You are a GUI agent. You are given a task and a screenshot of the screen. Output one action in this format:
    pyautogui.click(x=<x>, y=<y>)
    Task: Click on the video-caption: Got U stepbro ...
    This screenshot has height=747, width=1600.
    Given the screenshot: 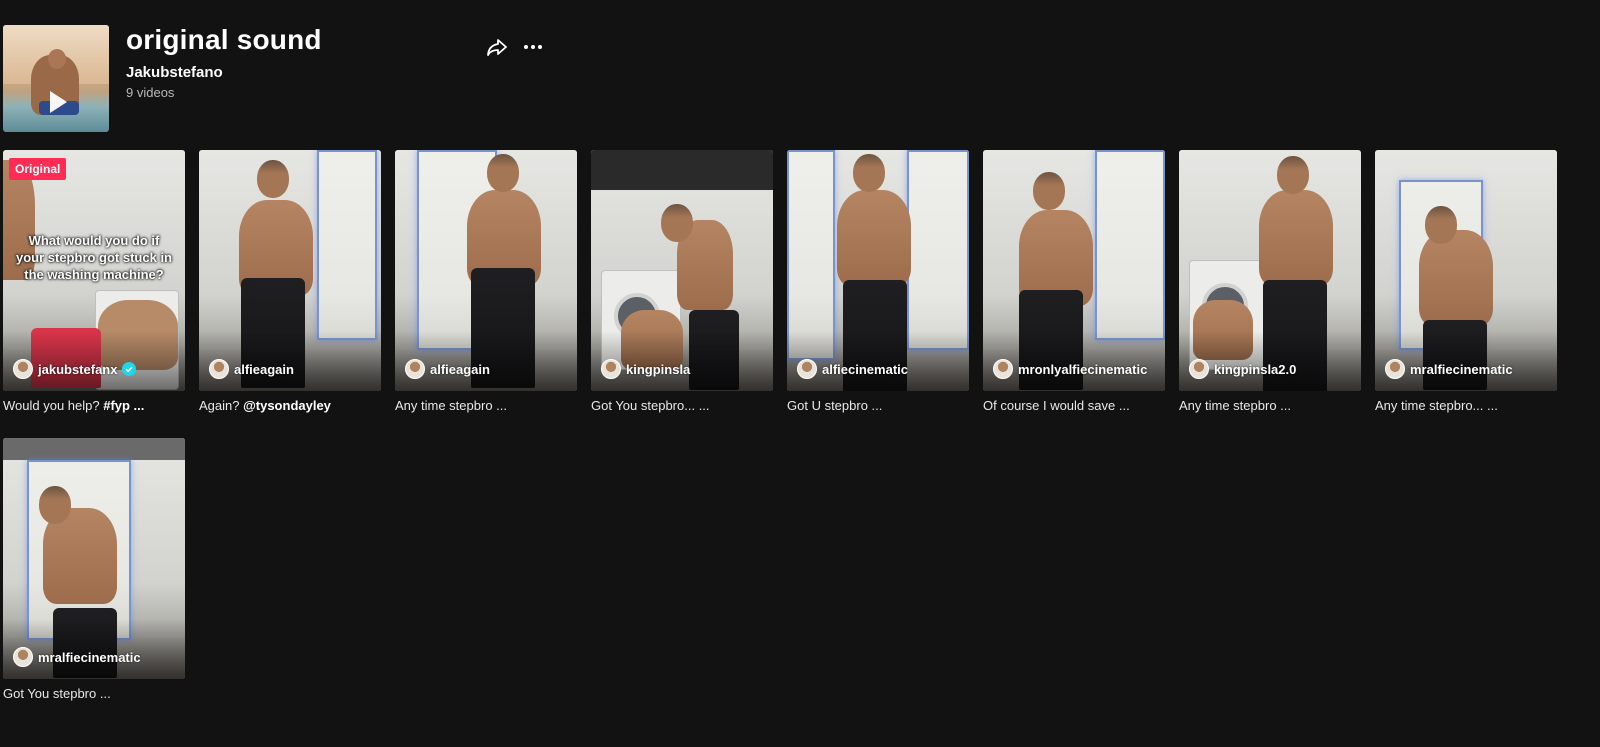 What is the action you would take?
    pyautogui.click(x=878, y=405)
    